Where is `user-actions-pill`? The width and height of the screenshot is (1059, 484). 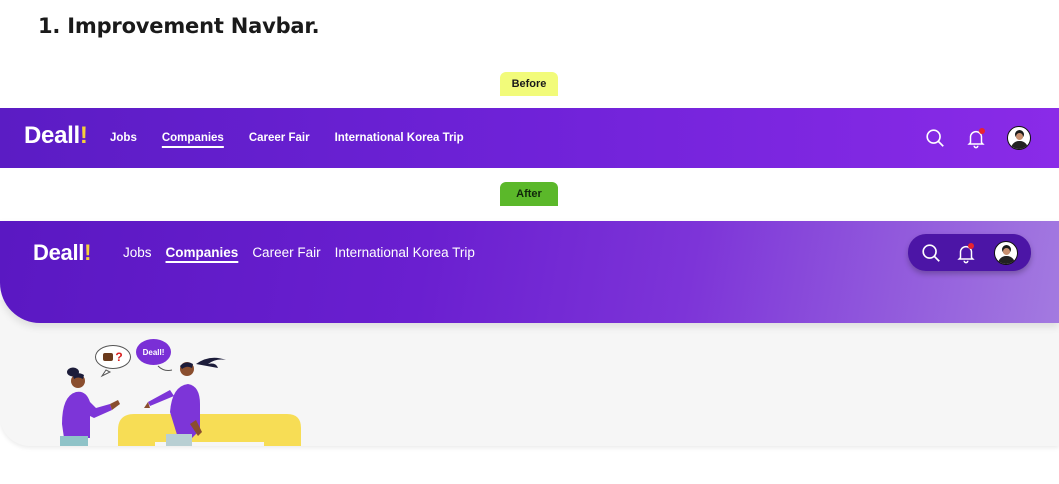 user-actions-pill is located at coordinates (969, 252).